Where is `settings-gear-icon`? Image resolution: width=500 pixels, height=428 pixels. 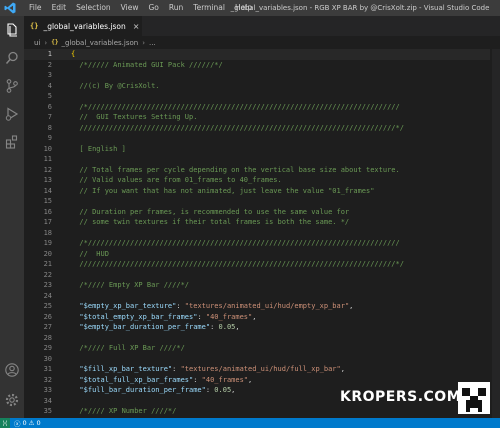 settings-gear-icon is located at coordinates (12, 400).